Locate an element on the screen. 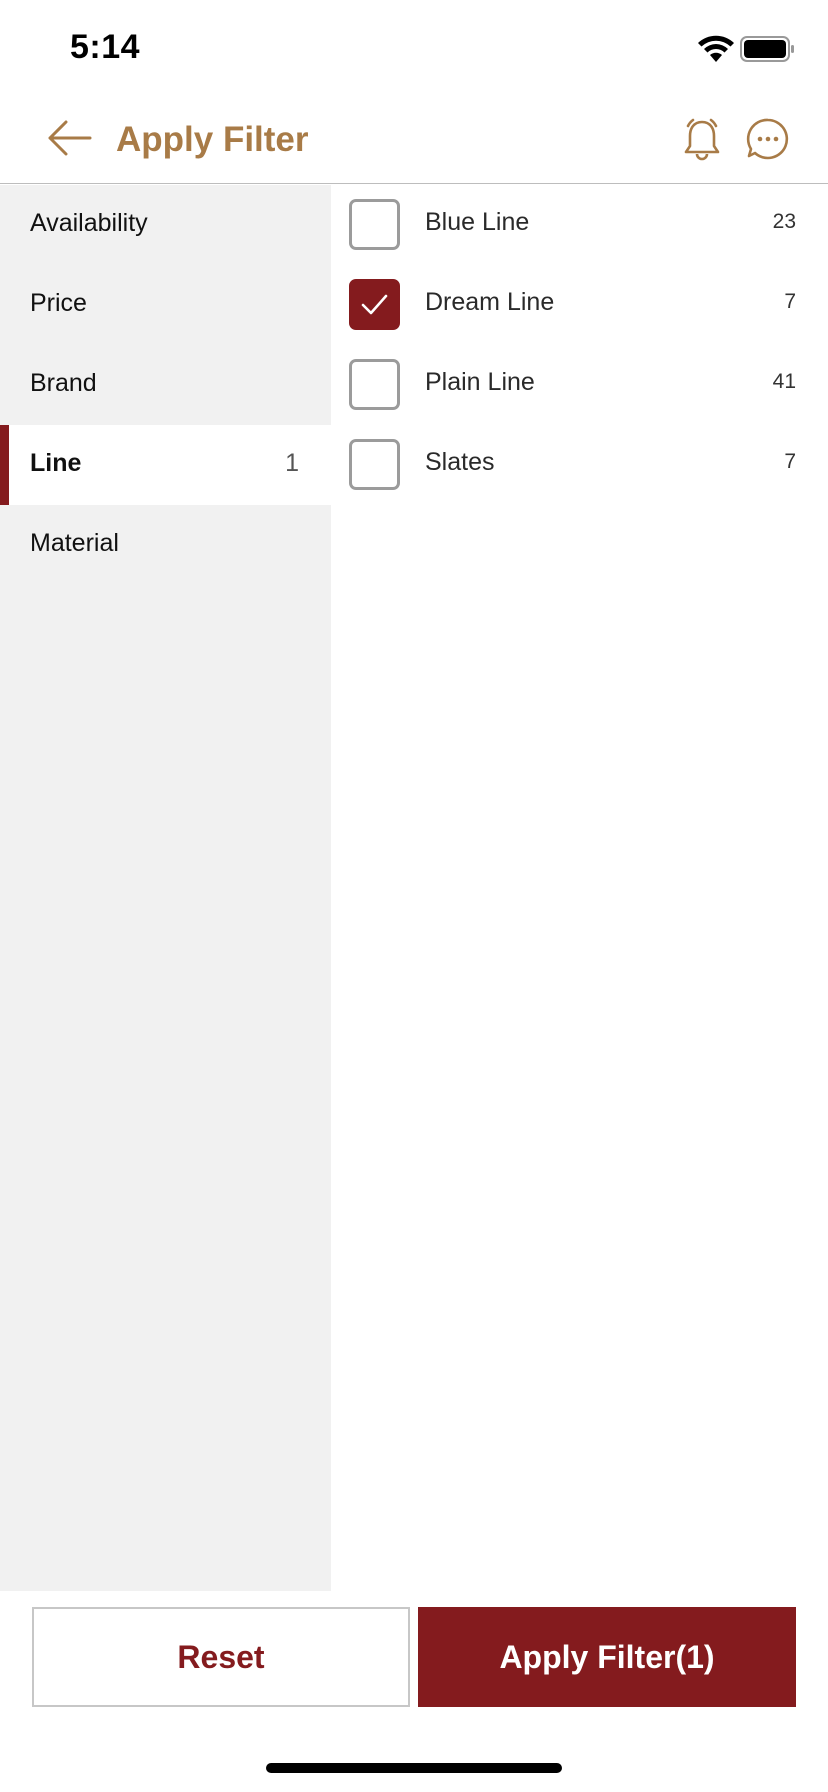 The image size is (828, 1792). sidebar-item-label: Material is located at coordinates (74, 543).